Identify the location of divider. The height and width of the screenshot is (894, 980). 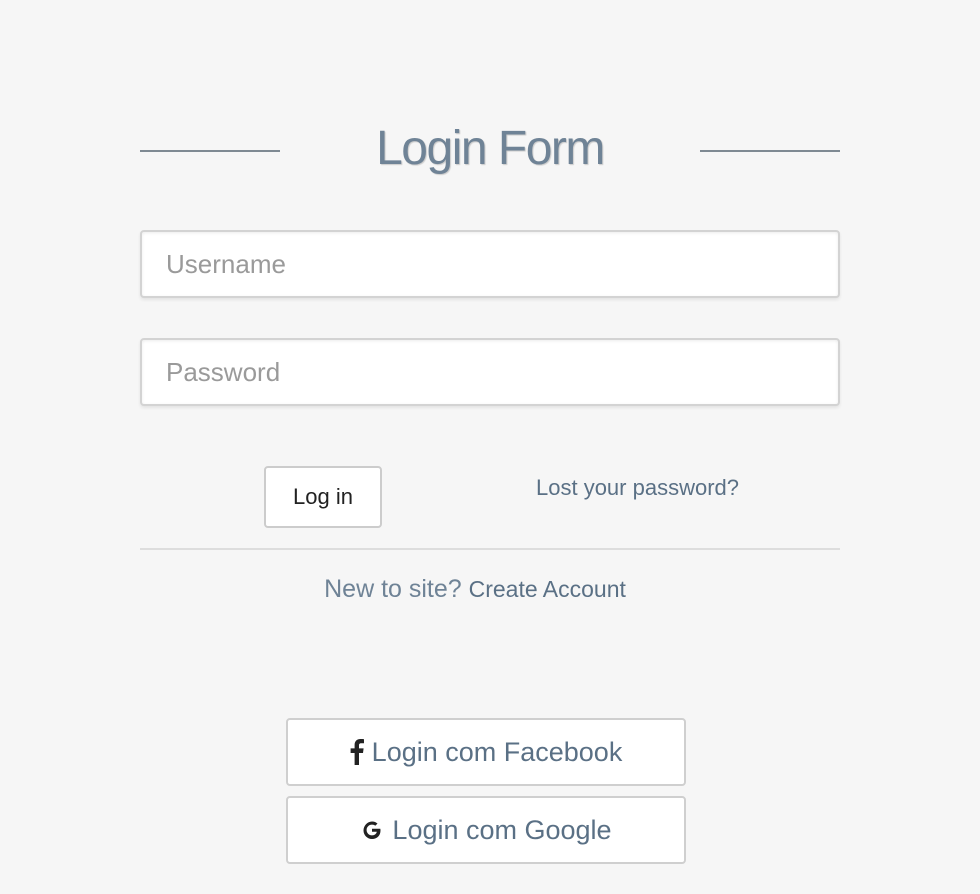
(490, 549).